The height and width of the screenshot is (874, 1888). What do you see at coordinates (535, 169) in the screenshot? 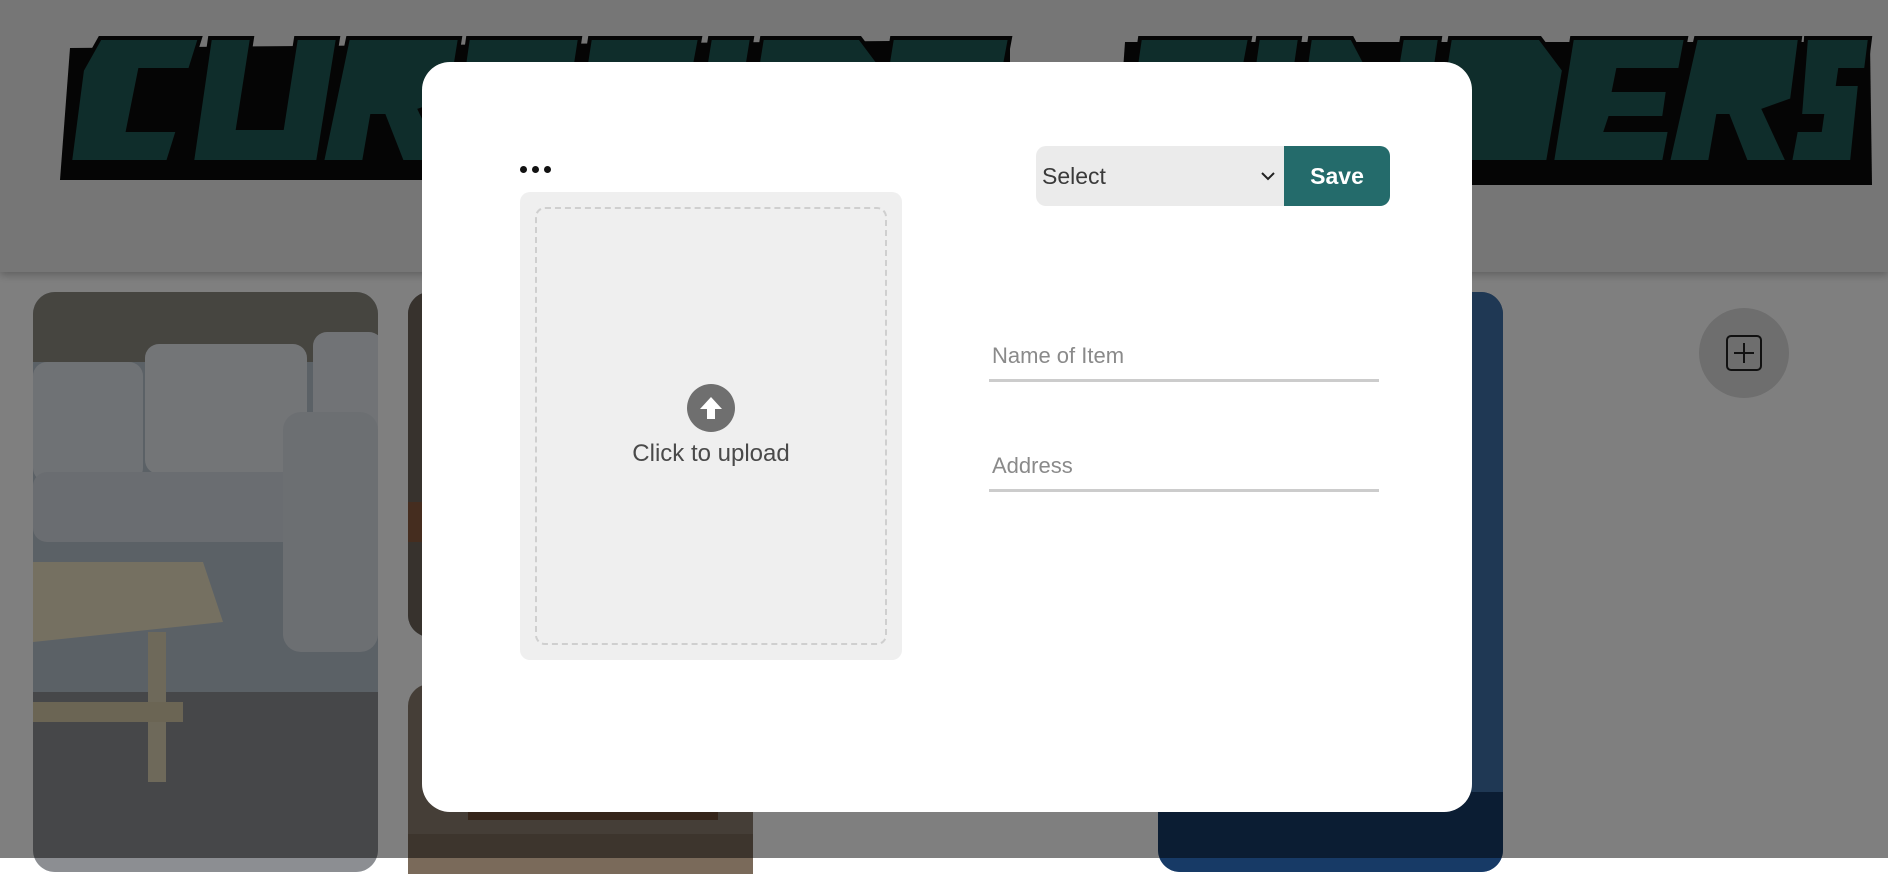
I see `more-dots-icon` at bounding box center [535, 169].